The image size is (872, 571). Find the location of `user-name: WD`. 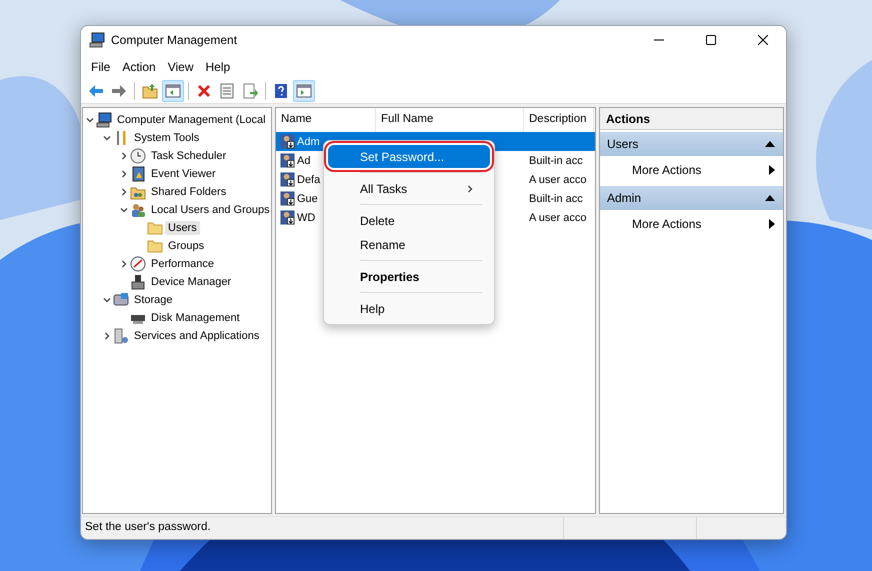

user-name: WD is located at coordinates (306, 218).